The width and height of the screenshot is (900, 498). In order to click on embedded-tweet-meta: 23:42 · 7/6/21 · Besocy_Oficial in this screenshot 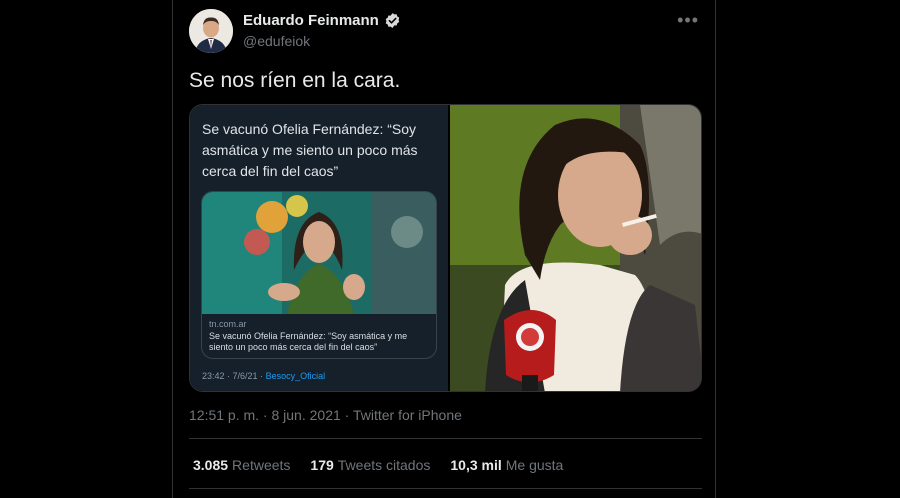, I will do `click(263, 376)`.